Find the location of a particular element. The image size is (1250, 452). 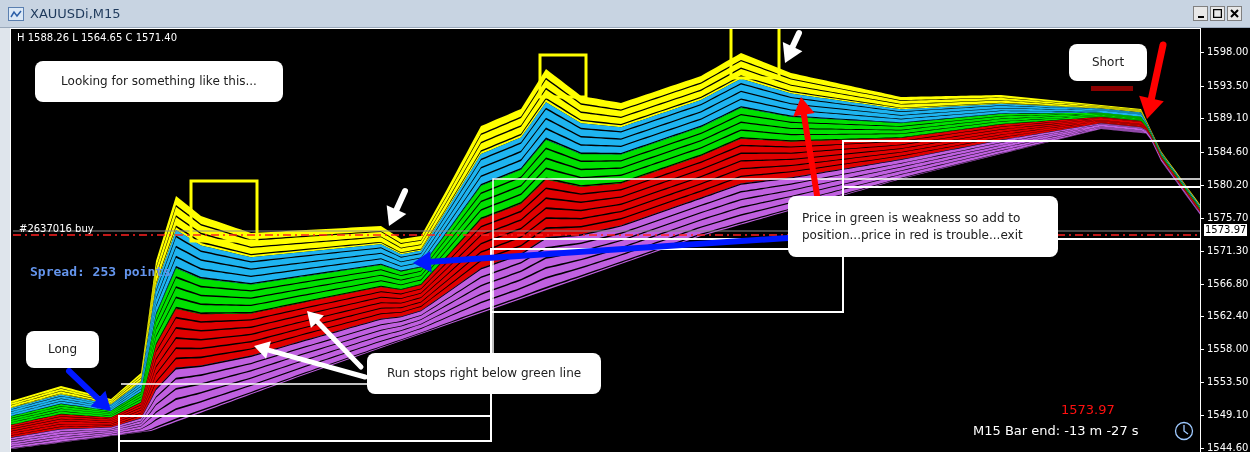

close-button is located at coordinates (1234, 13).